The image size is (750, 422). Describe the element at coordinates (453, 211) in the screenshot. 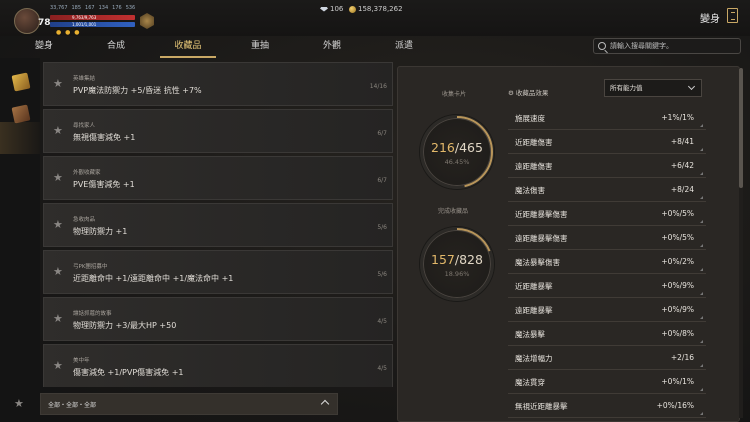

I see `done-label: 完成收藏品` at that location.